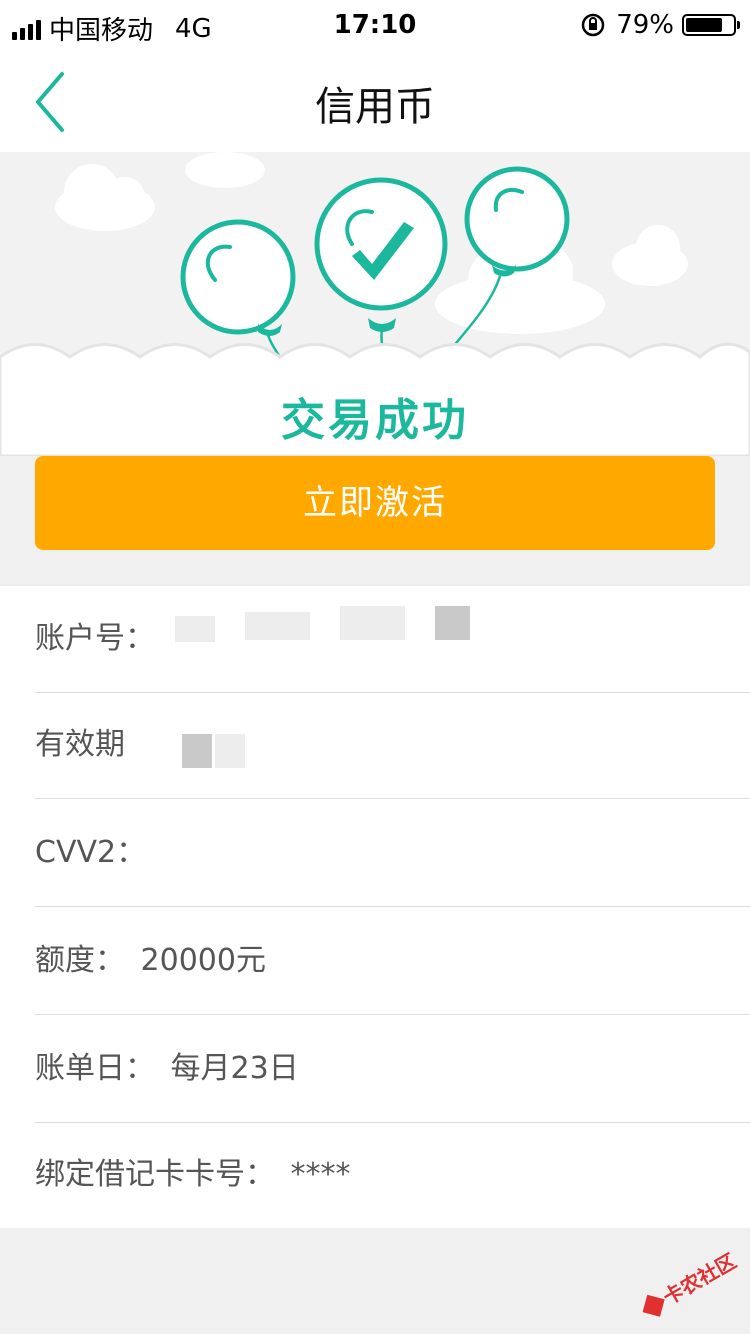 This screenshot has width=750, height=1334. What do you see at coordinates (392, 1175) in the screenshot?
I see `debit-card-row: 绑定借记卡卡号： ****` at bounding box center [392, 1175].